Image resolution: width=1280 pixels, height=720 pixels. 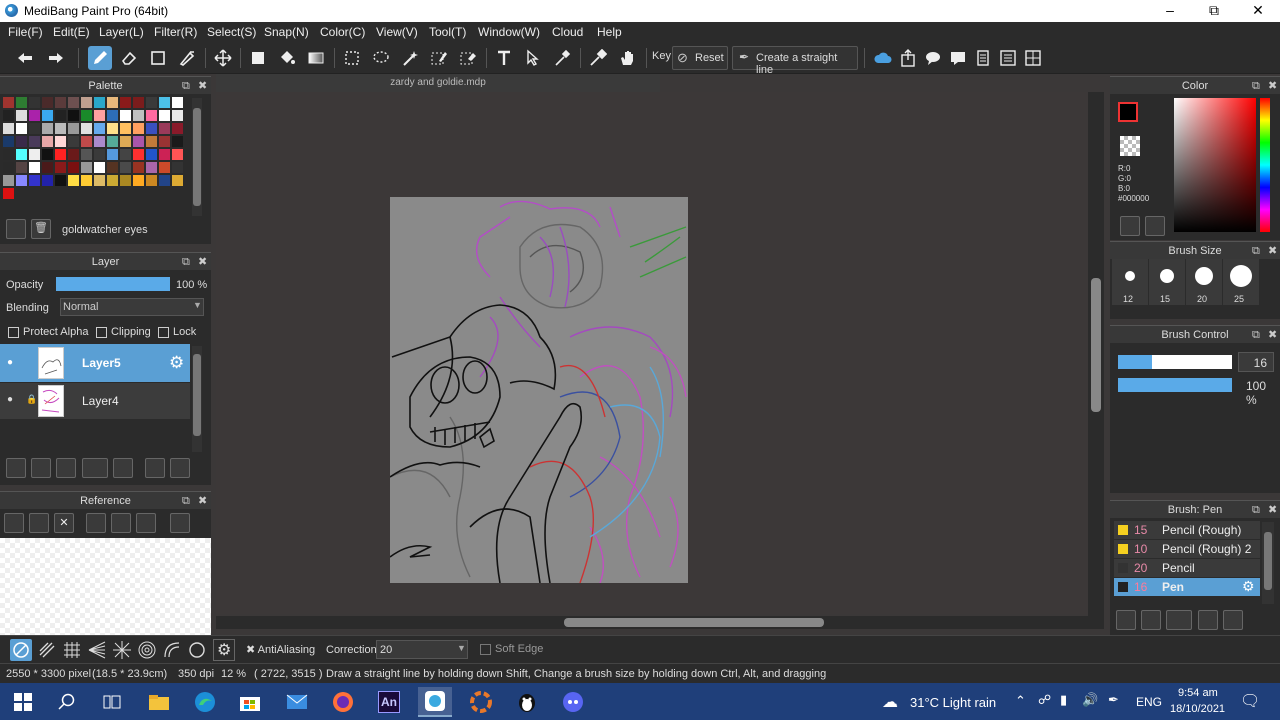 I want to click on pizza-app-icon, so click(x=481, y=702).